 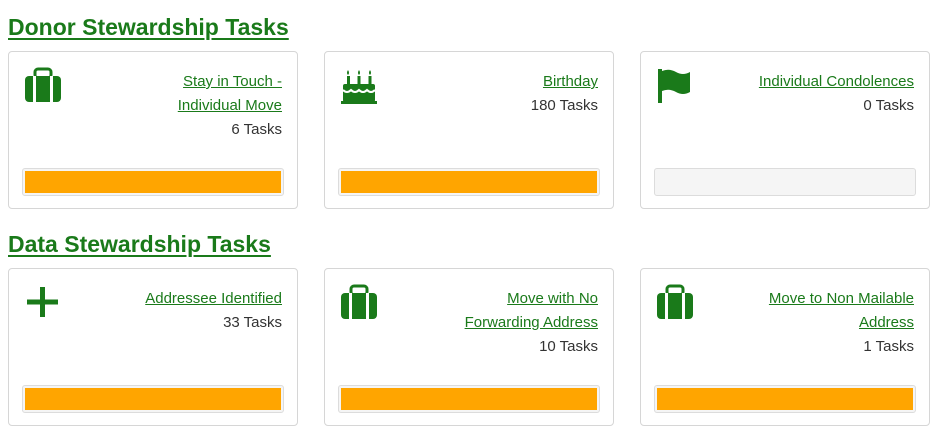 I want to click on section-title-donor-stewardship: Donor Stewardship Tasks, so click(x=148, y=27).